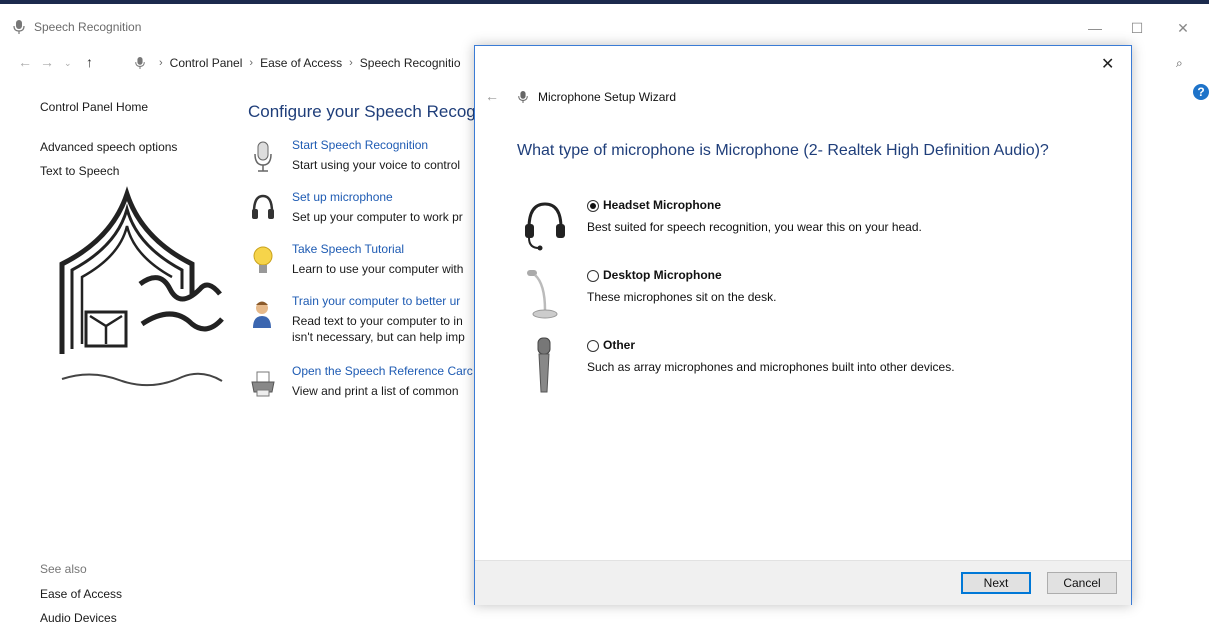  I want to click on maximize-button: ☐, so click(1137, 28).